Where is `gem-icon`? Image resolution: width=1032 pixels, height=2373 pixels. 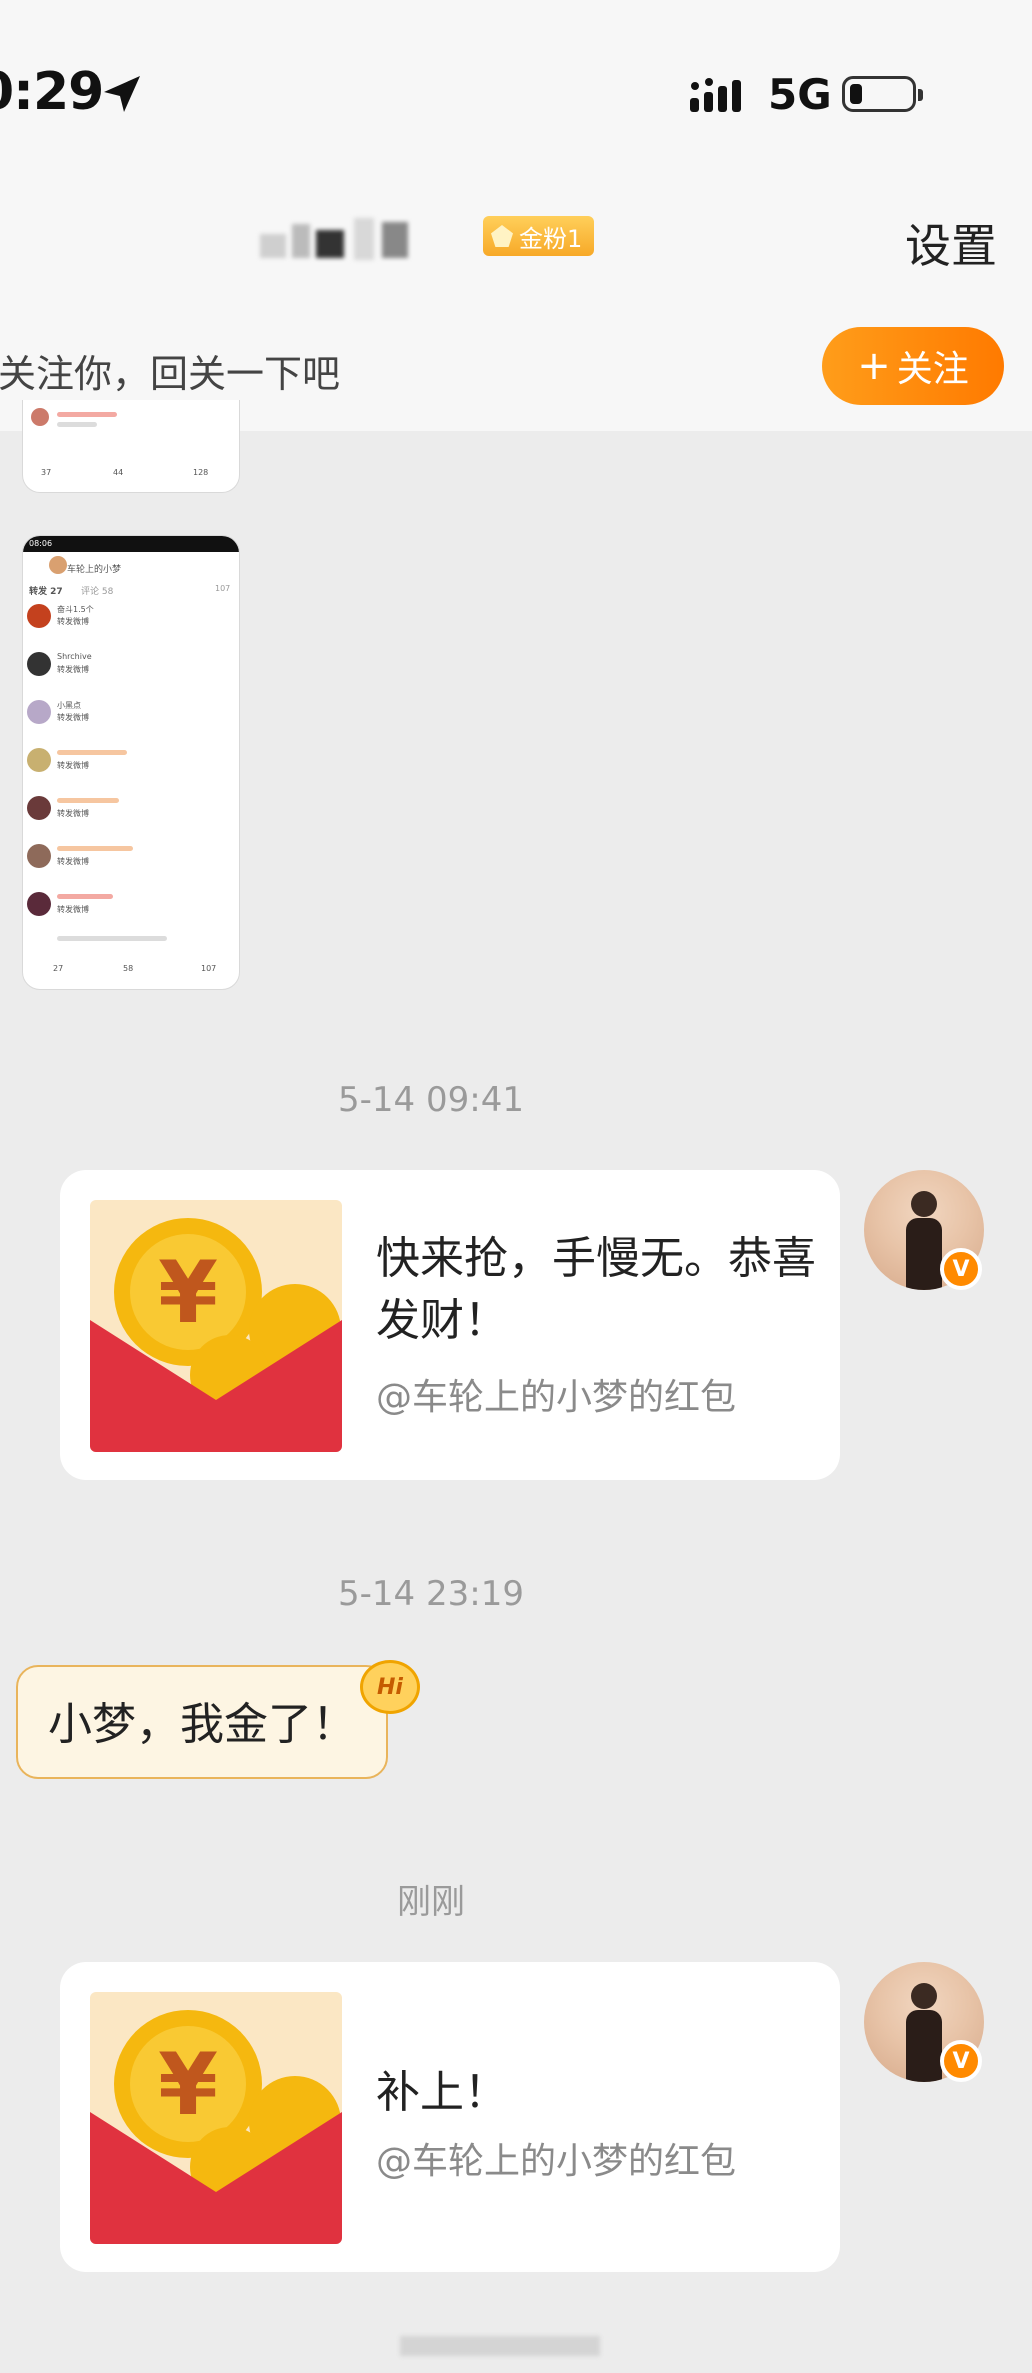 gem-icon is located at coordinates (502, 236).